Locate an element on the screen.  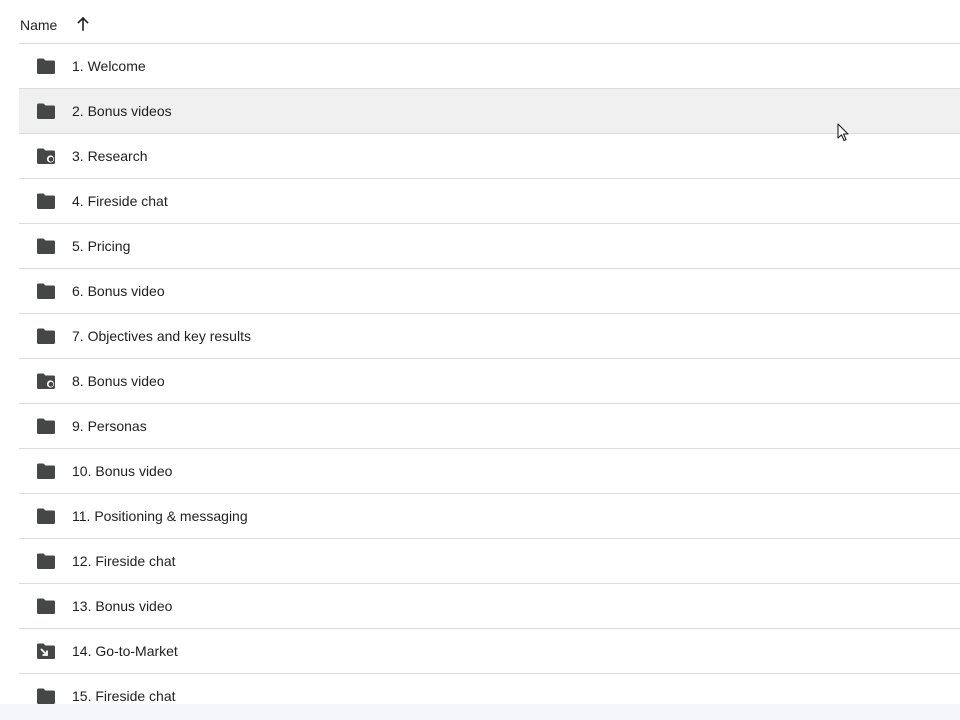
file-name: 11. Positioning & messaging is located at coordinates (160, 516).